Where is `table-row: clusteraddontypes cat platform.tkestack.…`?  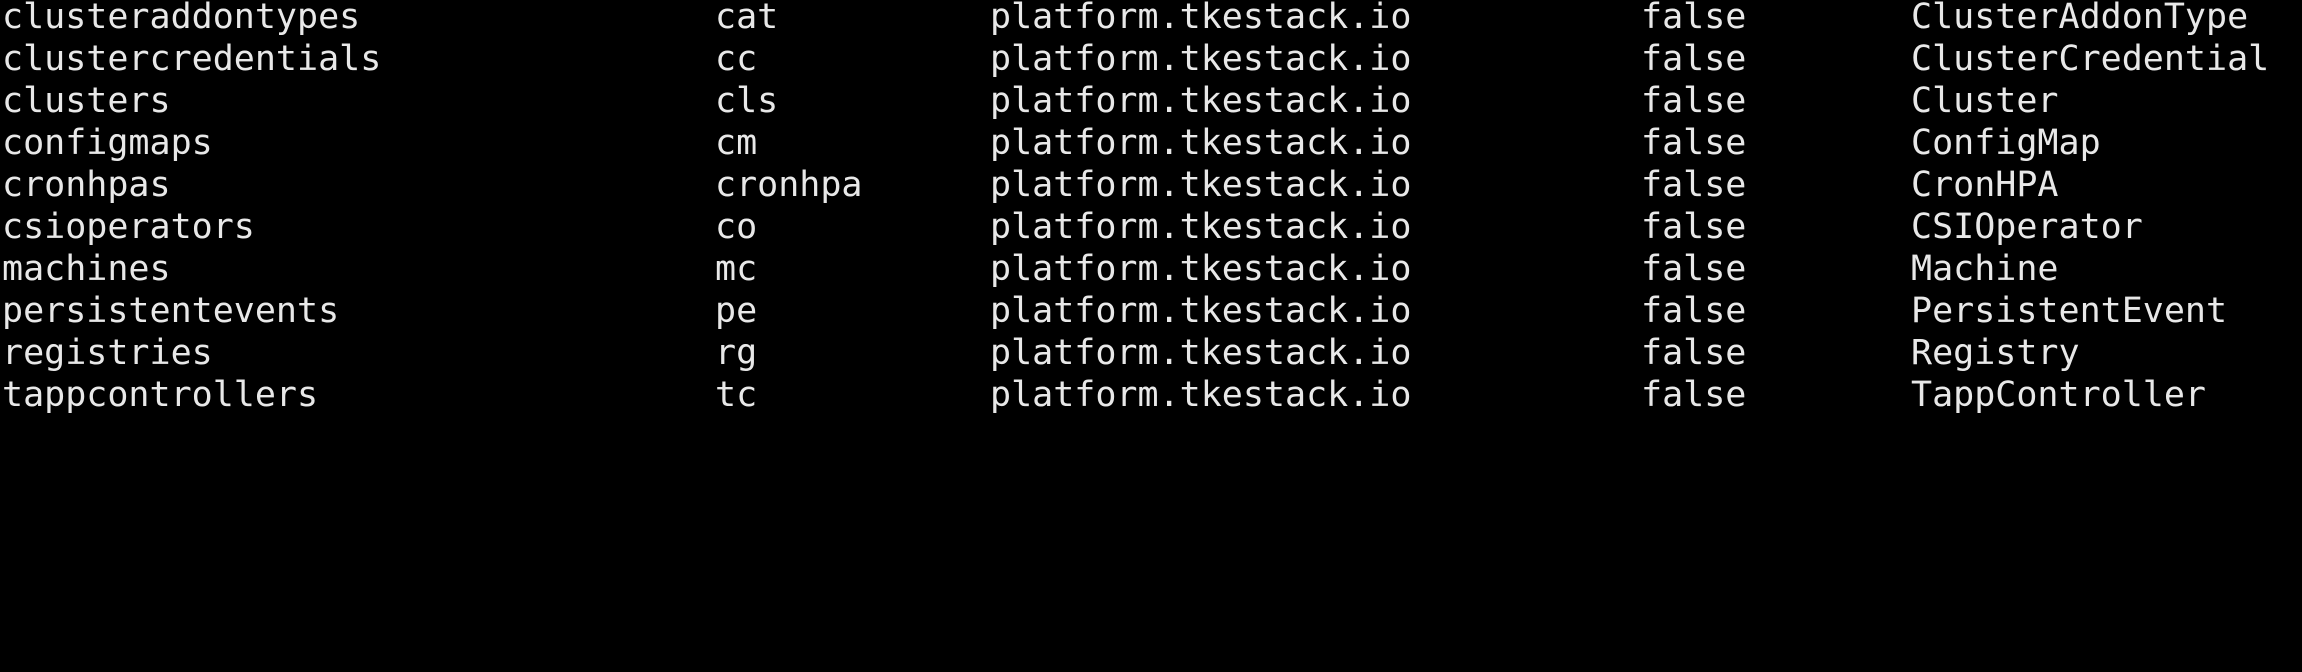 table-row: clusteraddontypes cat platform.tkestack.… is located at coordinates (1151, 21).